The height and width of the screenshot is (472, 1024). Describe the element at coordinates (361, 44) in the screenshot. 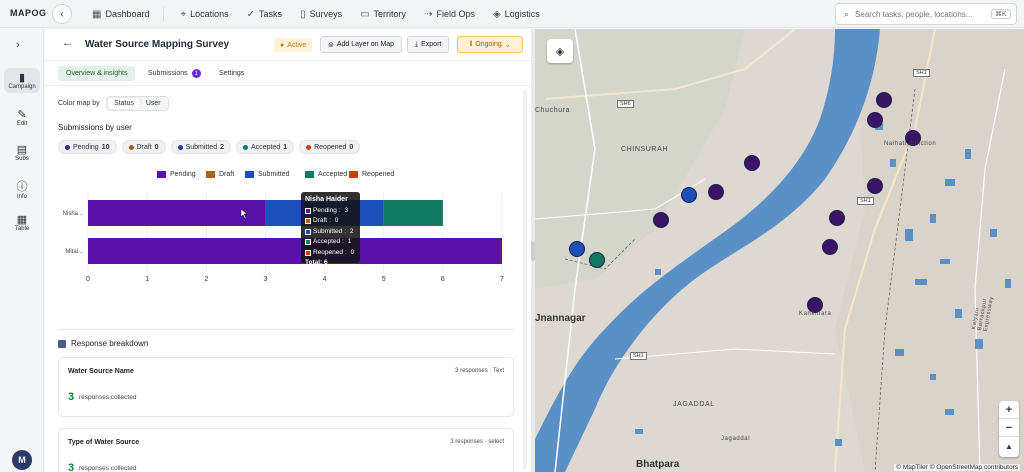

I see `add-layer-button: ⊜ Add Layer on Map` at that location.